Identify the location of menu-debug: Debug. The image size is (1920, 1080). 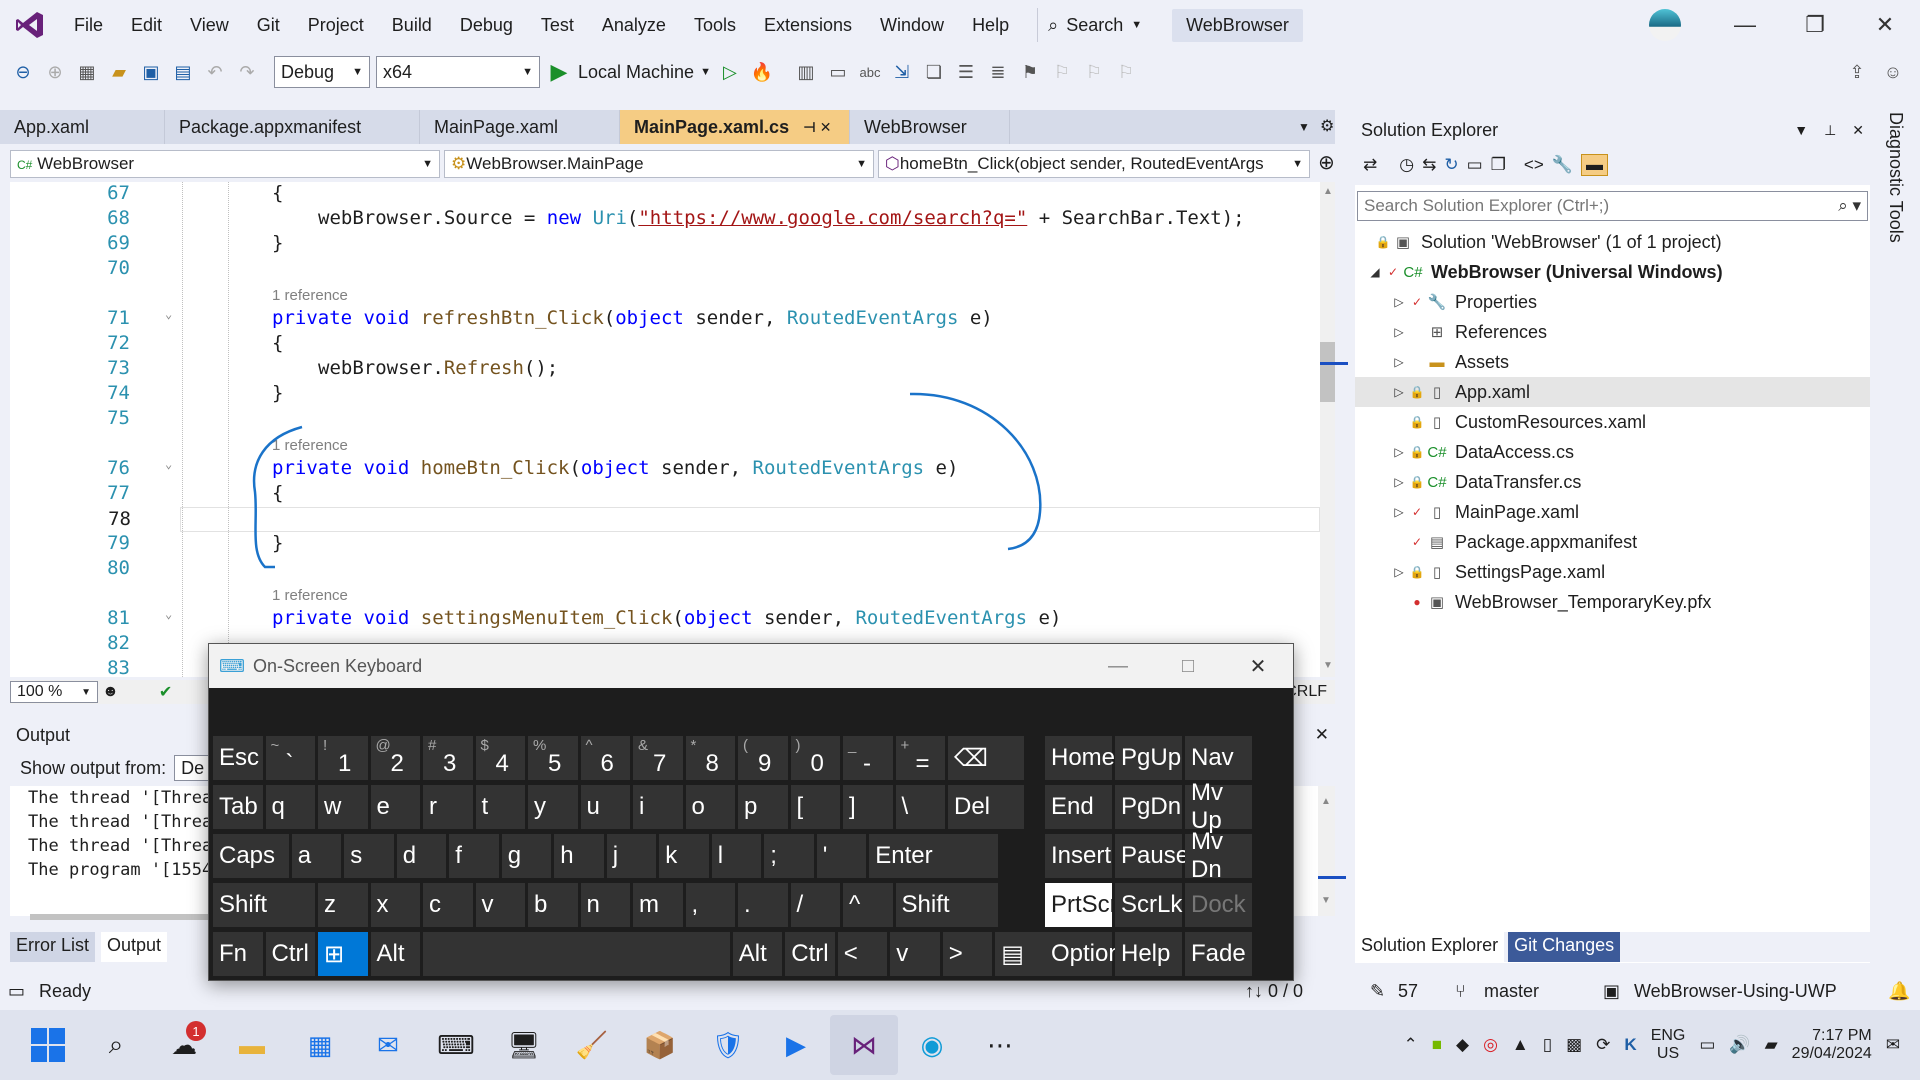
(486, 25).